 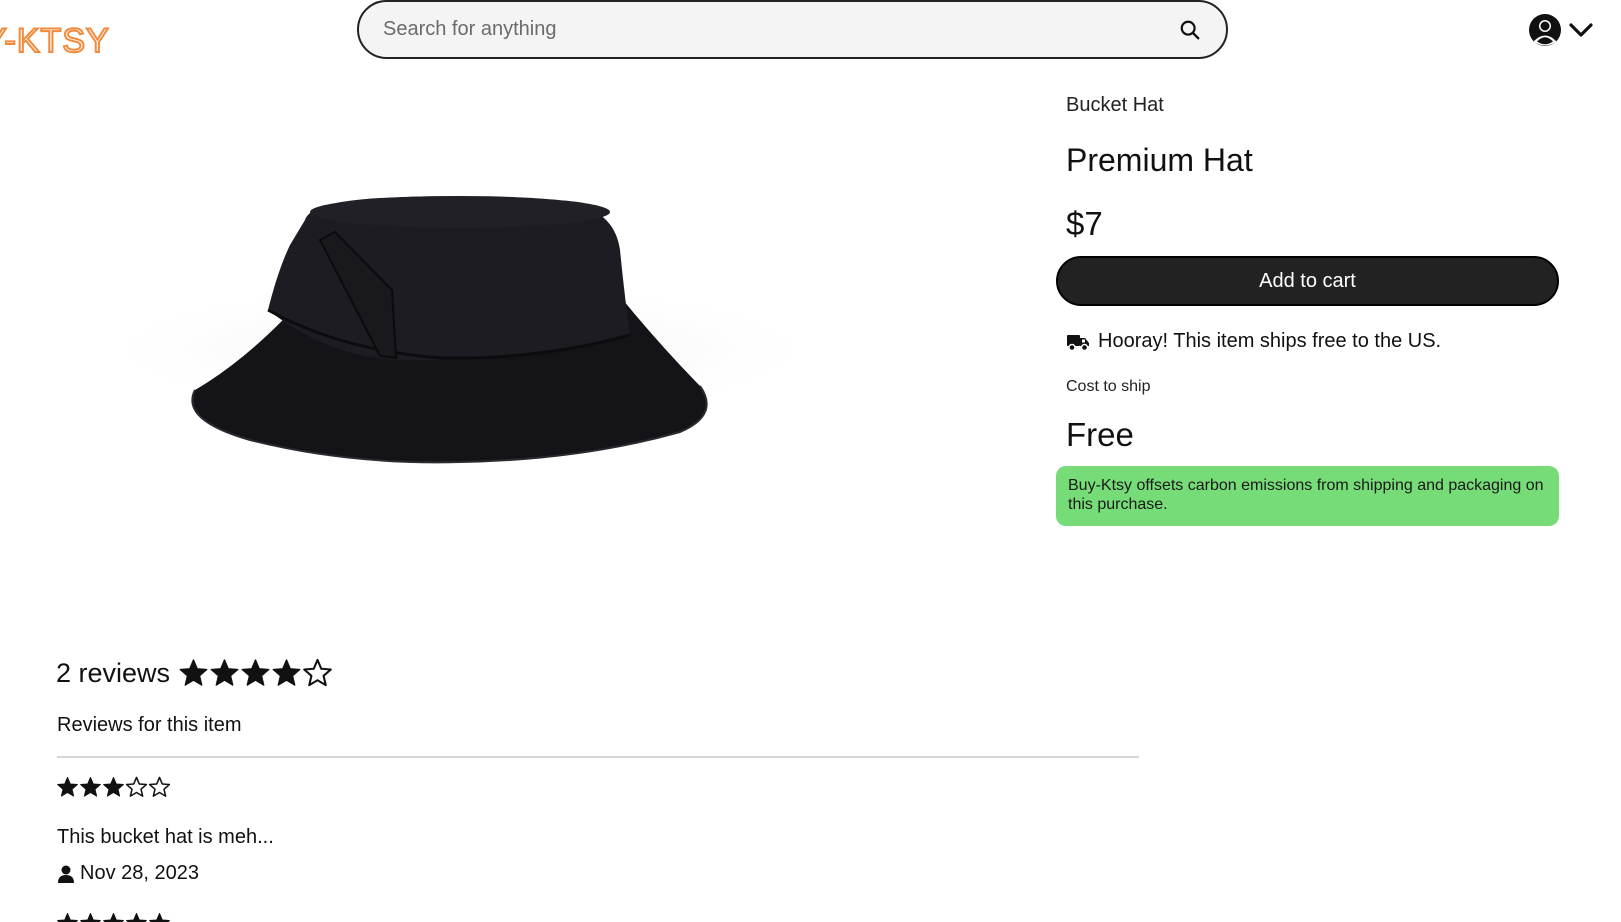 What do you see at coordinates (1270, 341) in the screenshot?
I see `shipping-message-text: Hooray! This item ships free to the US.` at bounding box center [1270, 341].